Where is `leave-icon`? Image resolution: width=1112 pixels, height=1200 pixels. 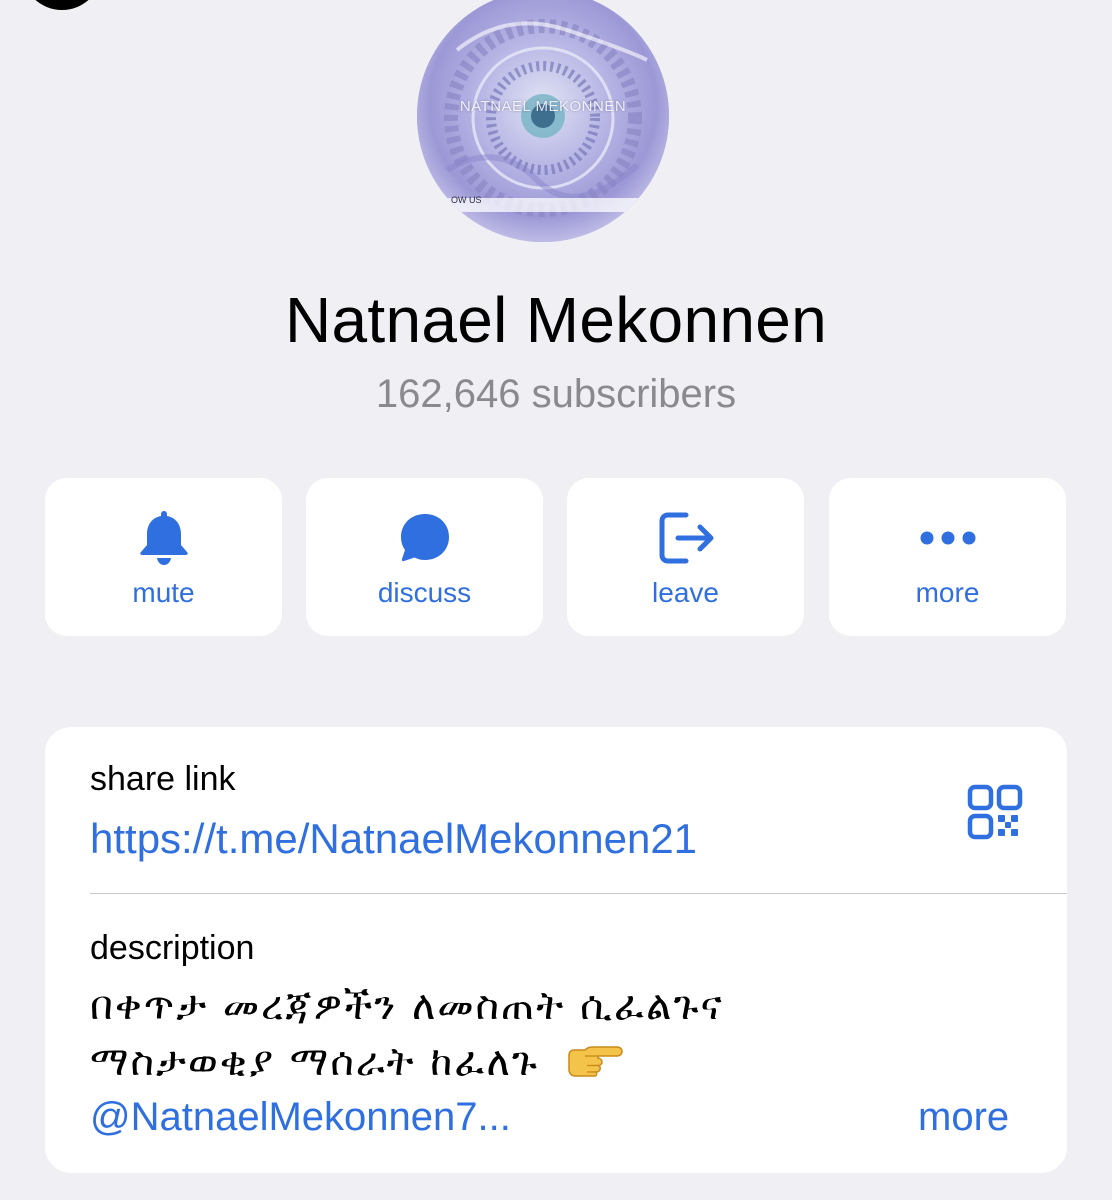 leave-icon is located at coordinates (685, 538).